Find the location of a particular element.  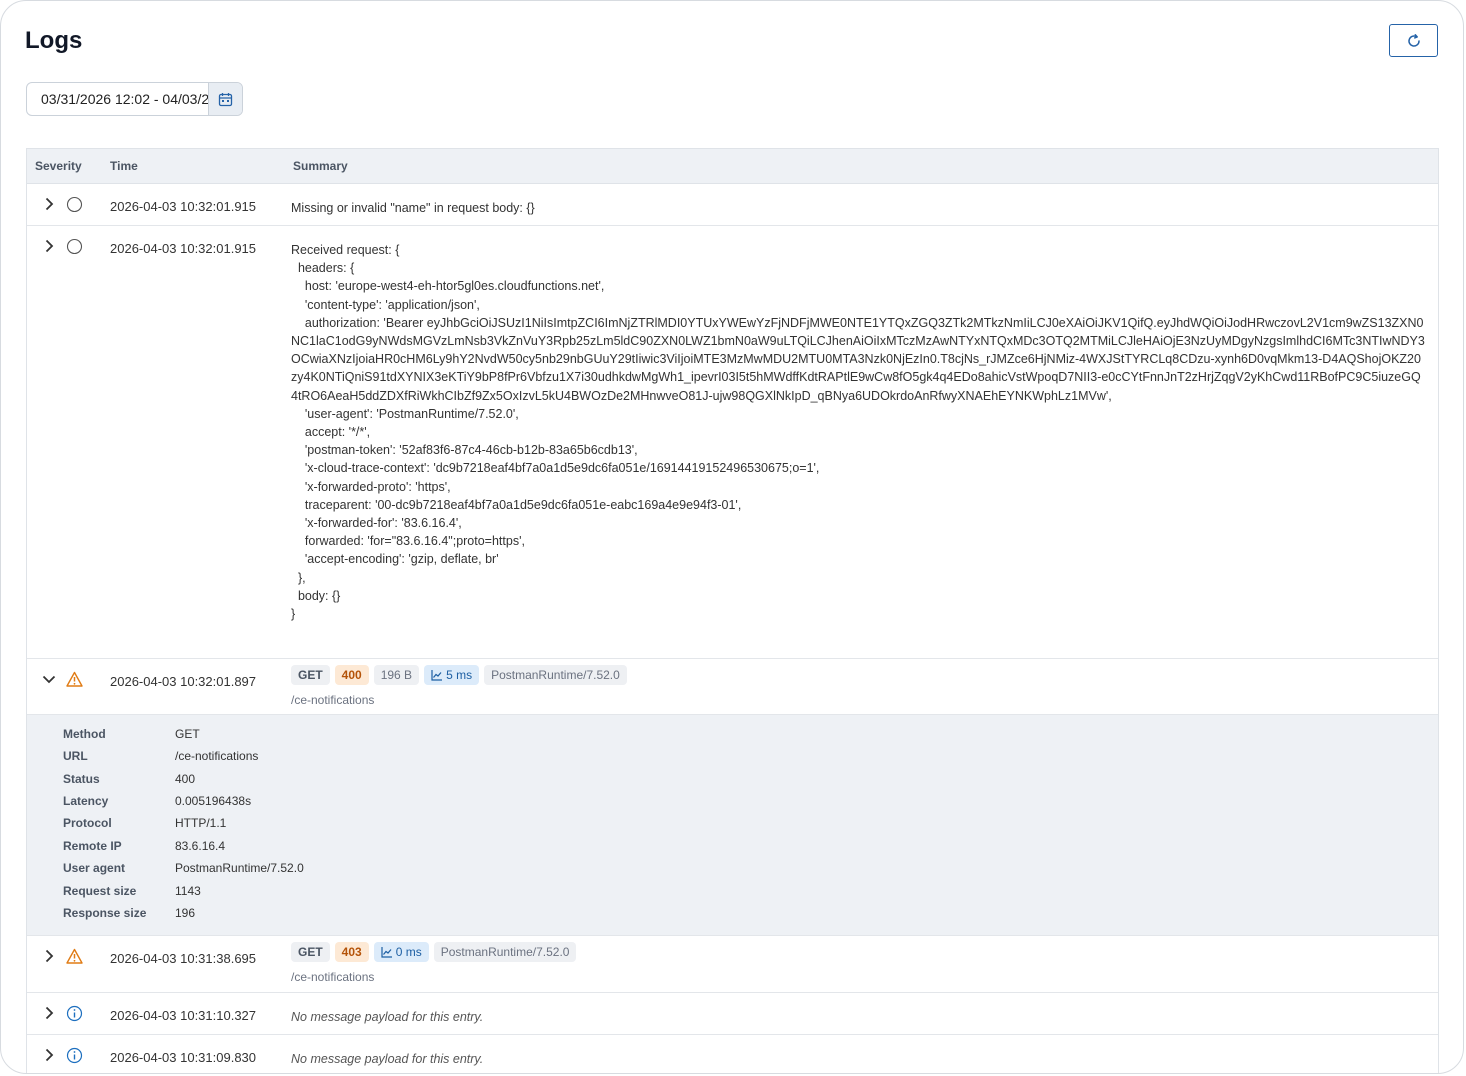

column-header-summary: Summary is located at coordinates (320, 166).